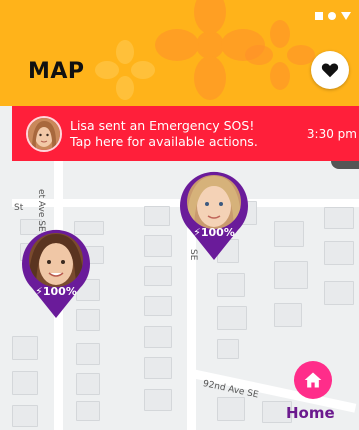 This screenshot has width=359, height=430. What do you see at coordinates (19, 208) in the screenshot?
I see `street-label: St` at bounding box center [19, 208].